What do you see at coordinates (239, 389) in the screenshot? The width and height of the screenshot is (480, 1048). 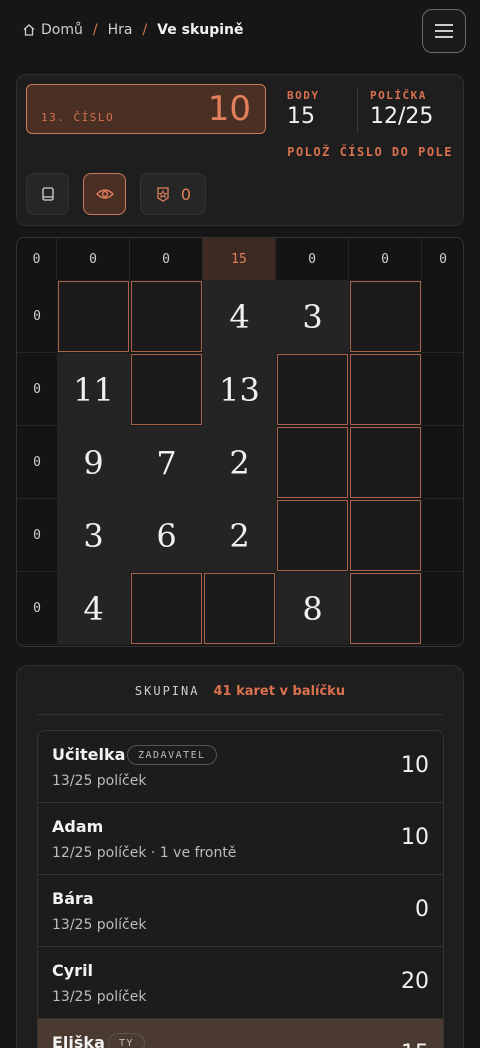 I see `filled-cell: 13` at bounding box center [239, 389].